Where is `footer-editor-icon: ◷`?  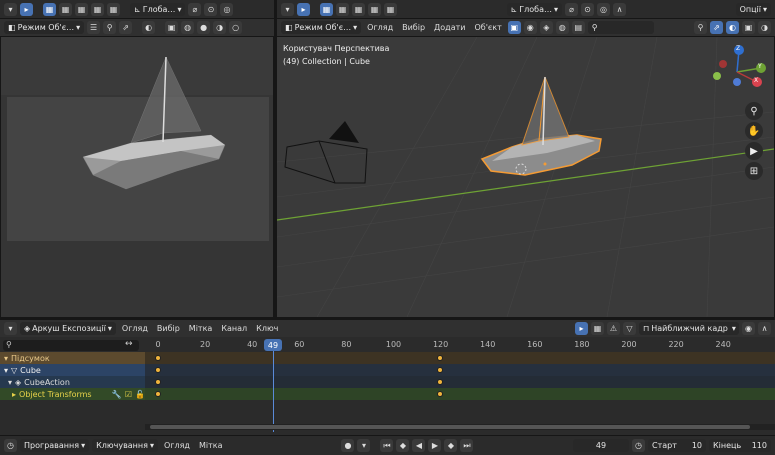 footer-editor-icon: ◷ is located at coordinates (10, 445).